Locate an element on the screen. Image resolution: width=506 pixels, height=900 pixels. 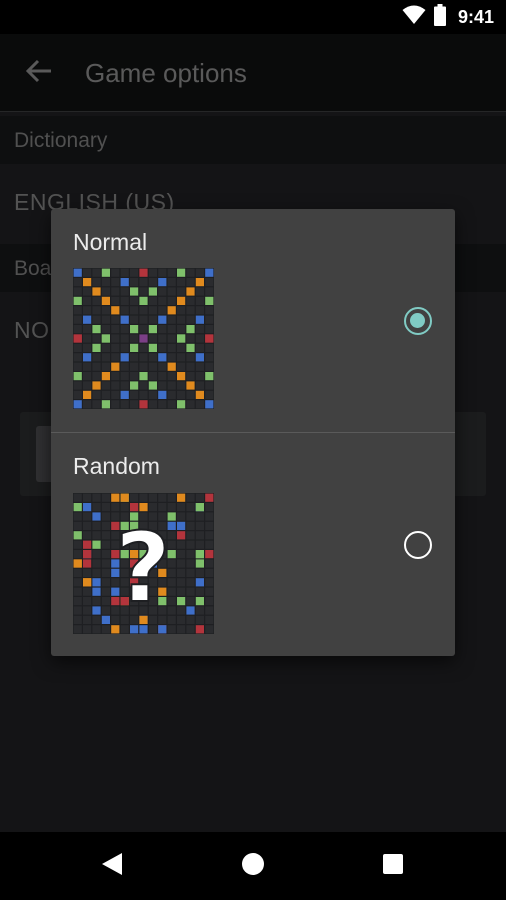
status-bar: 9:41 is located at coordinates (253, 17).